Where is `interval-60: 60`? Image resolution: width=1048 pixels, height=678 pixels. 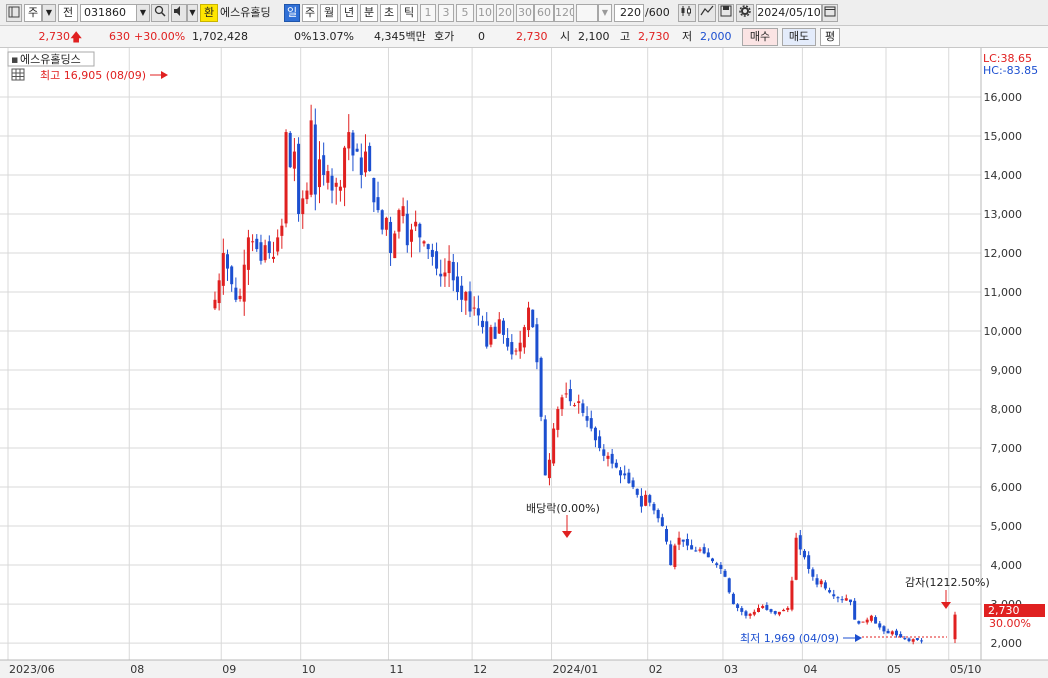
interval-60: 60 is located at coordinates (544, 13).